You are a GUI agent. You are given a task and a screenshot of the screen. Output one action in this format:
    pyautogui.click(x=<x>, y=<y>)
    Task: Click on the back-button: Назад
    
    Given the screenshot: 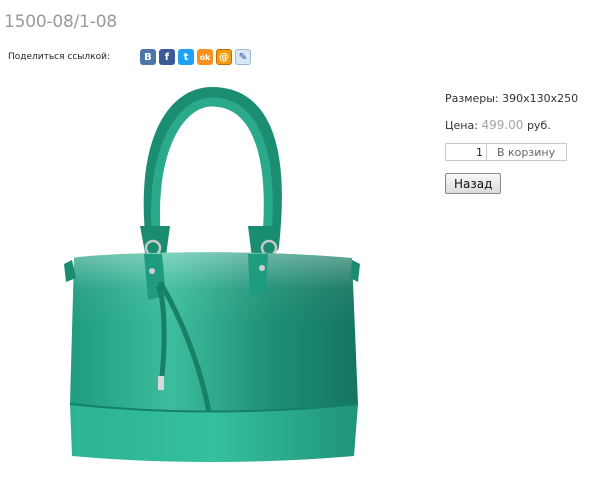 What is the action you would take?
    pyautogui.click(x=473, y=183)
    